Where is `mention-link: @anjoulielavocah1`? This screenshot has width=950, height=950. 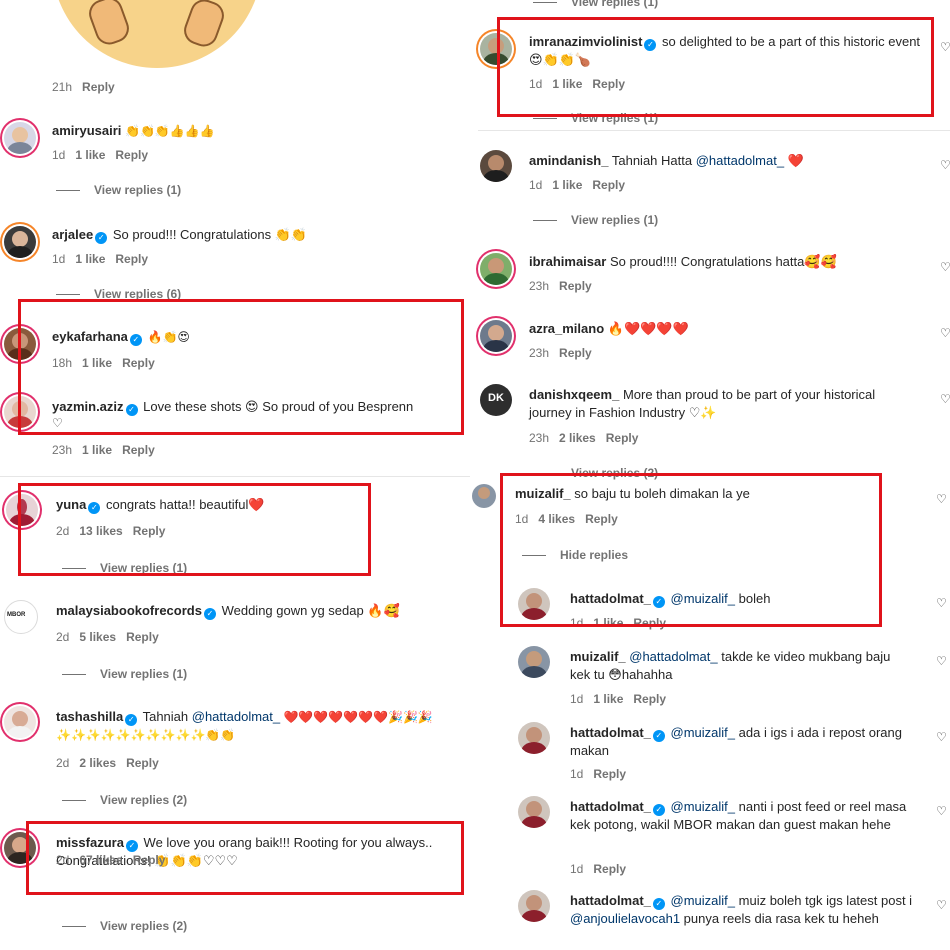 mention-link: @anjoulielavocah1 is located at coordinates (625, 918).